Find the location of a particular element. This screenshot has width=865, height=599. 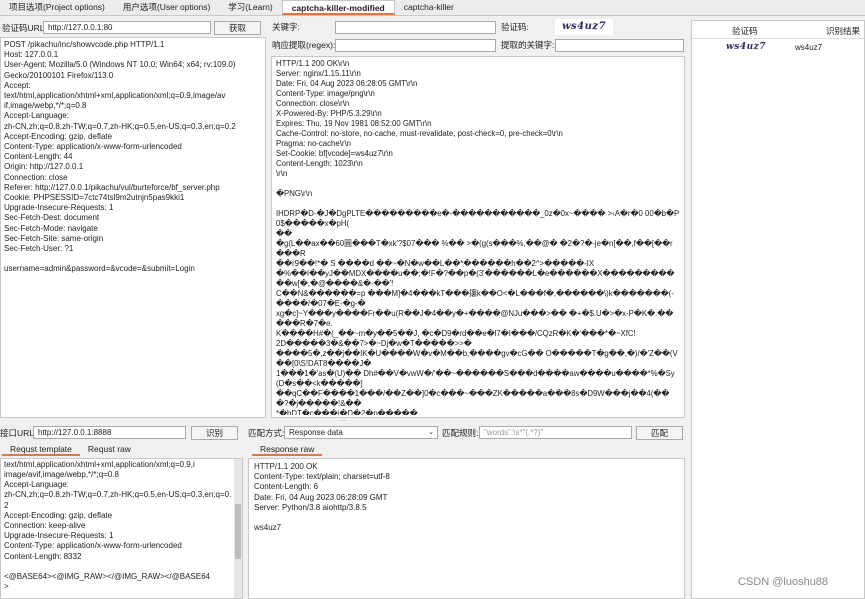

response-subtabs: Response raw is located at coordinates (287, 449).